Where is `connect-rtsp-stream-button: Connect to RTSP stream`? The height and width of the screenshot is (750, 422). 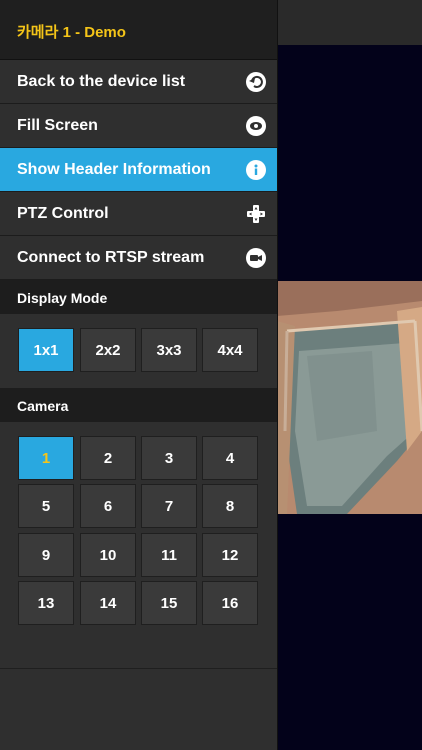 connect-rtsp-stream-button: Connect to RTSP stream is located at coordinates (138, 258).